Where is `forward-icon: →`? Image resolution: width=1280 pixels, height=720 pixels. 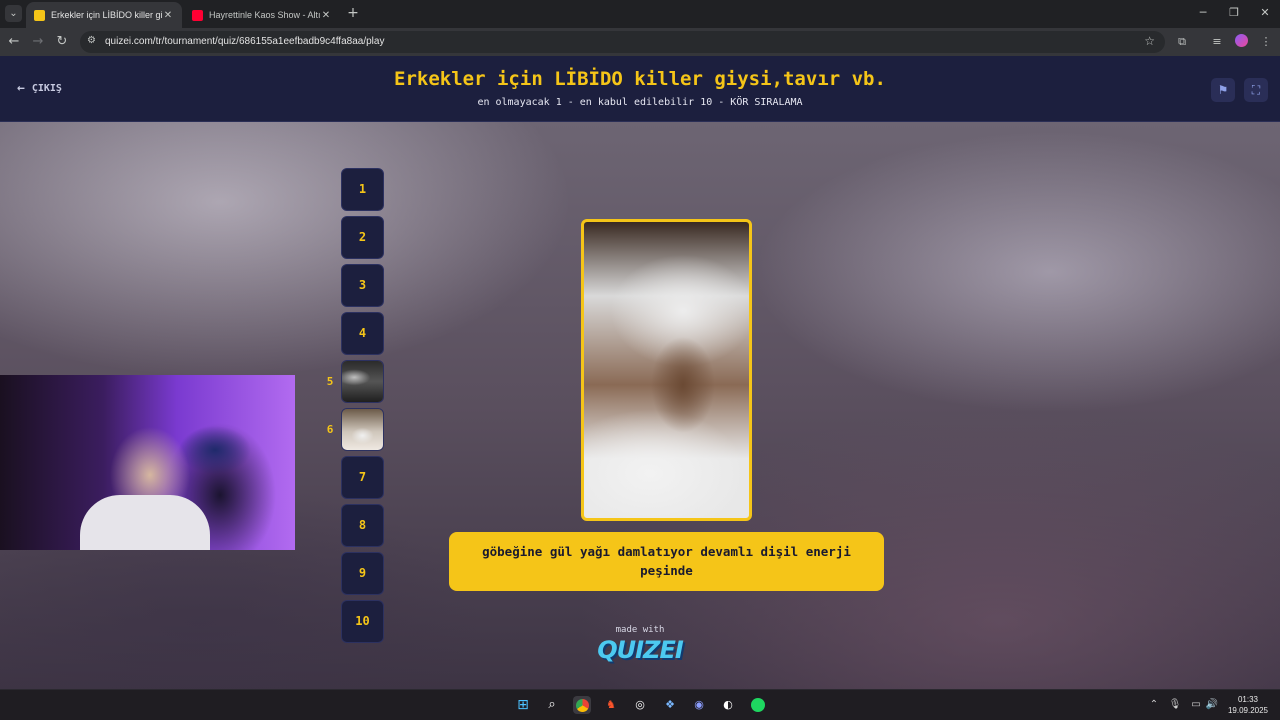 forward-icon: → is located at coordinates (38, 42).